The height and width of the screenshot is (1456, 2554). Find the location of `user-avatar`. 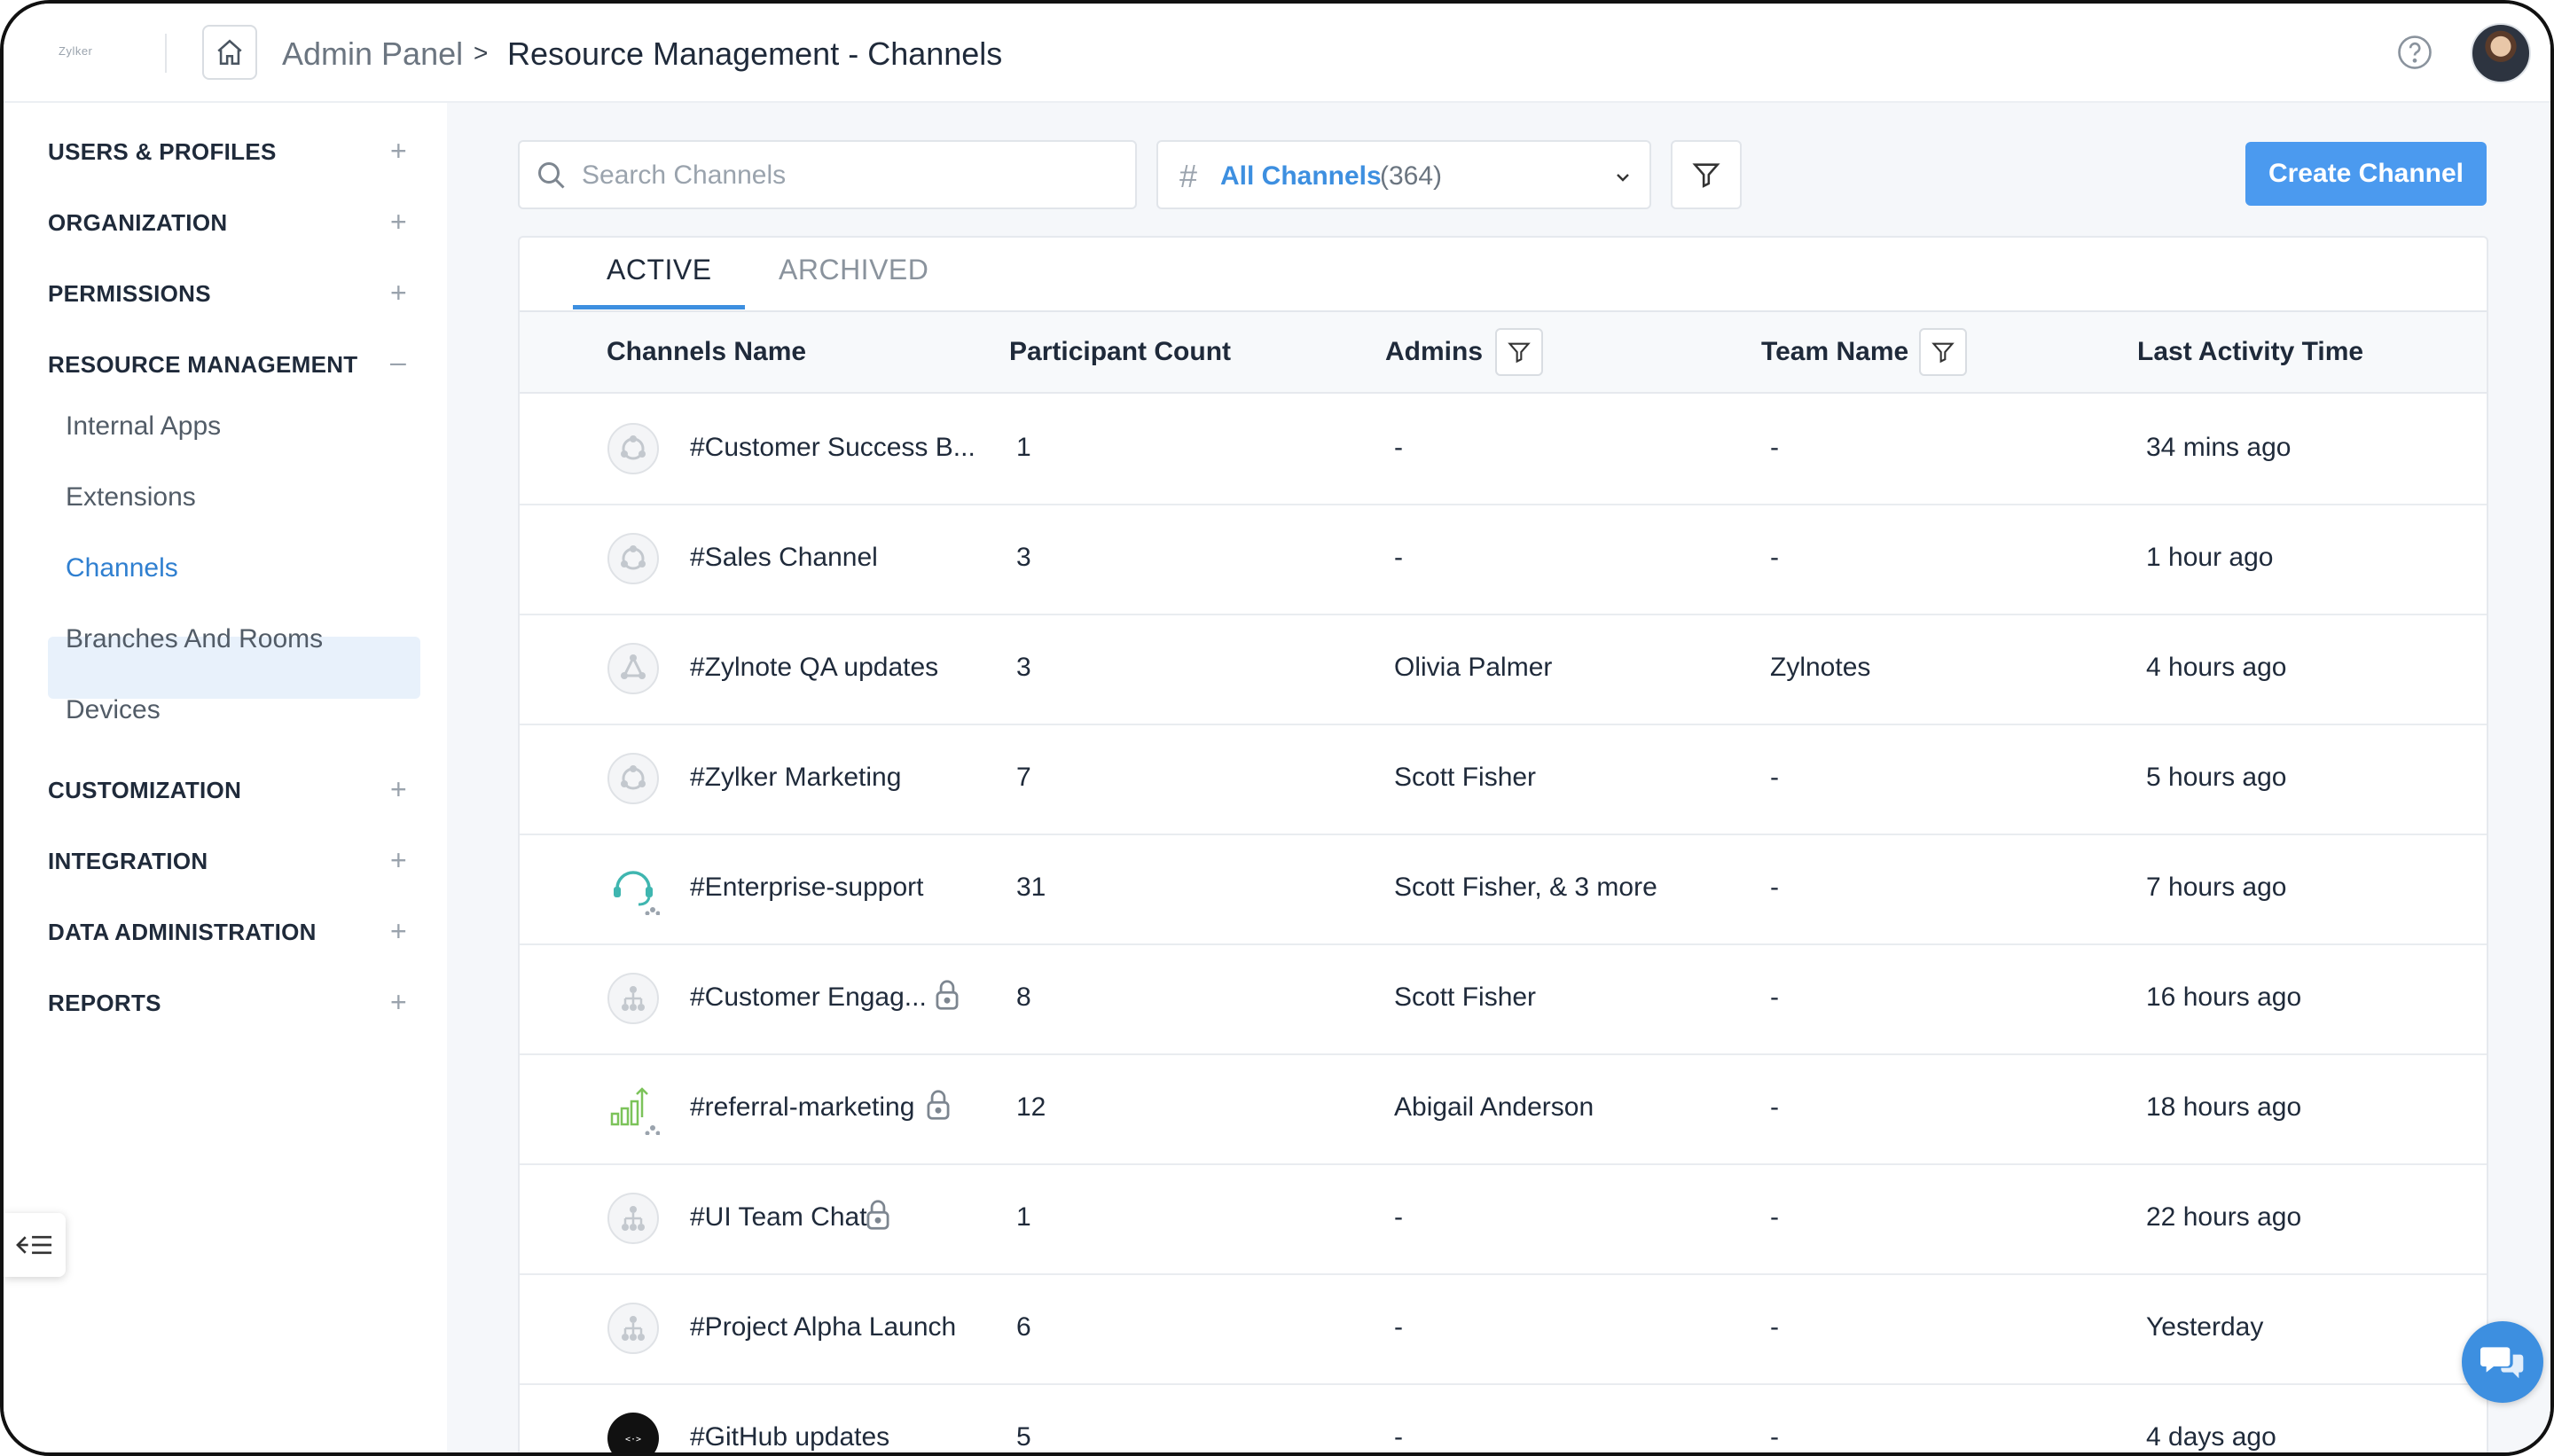

user-avatar is located at coordinates (2501, 53).